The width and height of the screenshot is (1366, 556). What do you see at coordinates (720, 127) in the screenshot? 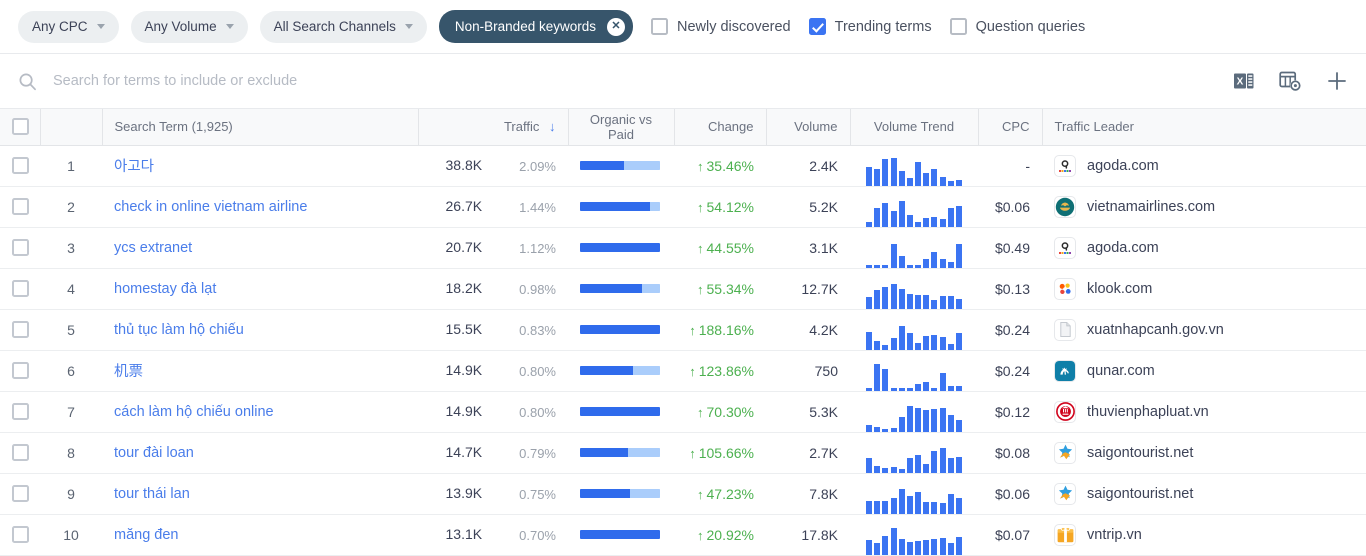
I see `col-change: Change` at bounding box center [720, 127].